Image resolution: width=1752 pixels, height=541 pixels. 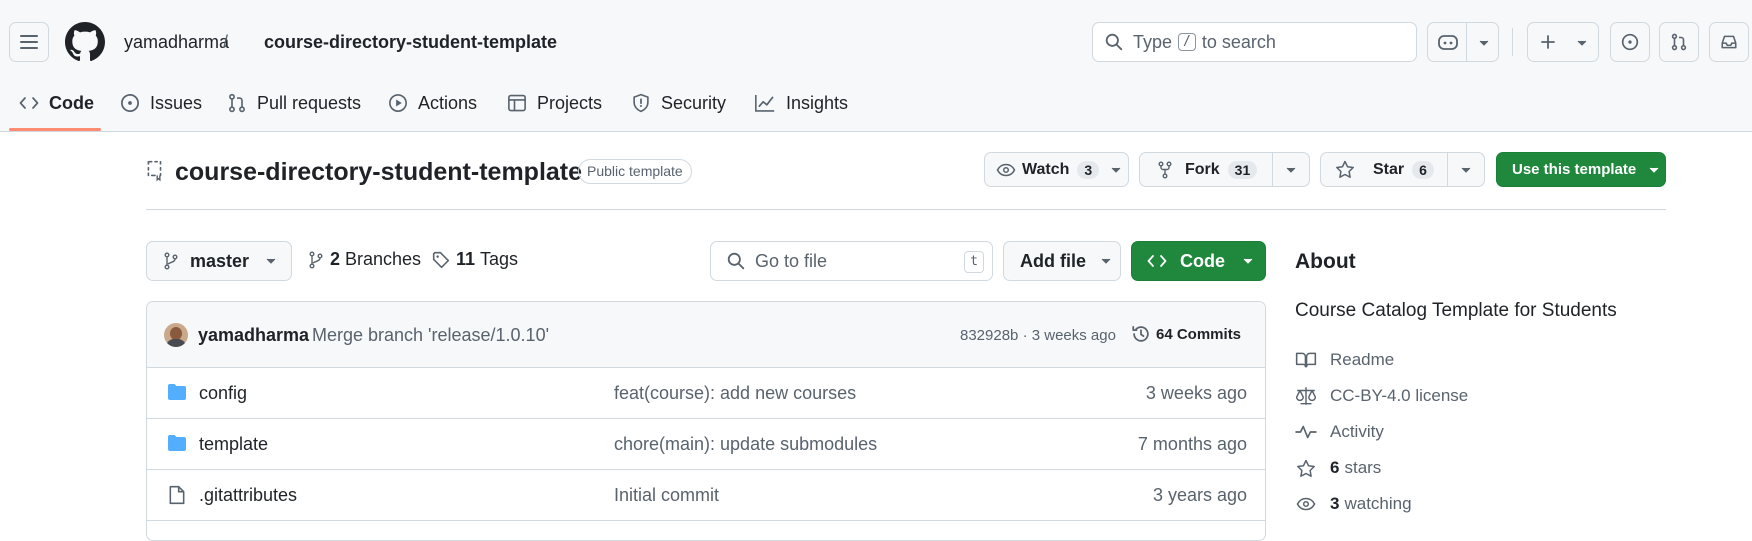 I want to click on issues-button, so click(x=1630, y=42).